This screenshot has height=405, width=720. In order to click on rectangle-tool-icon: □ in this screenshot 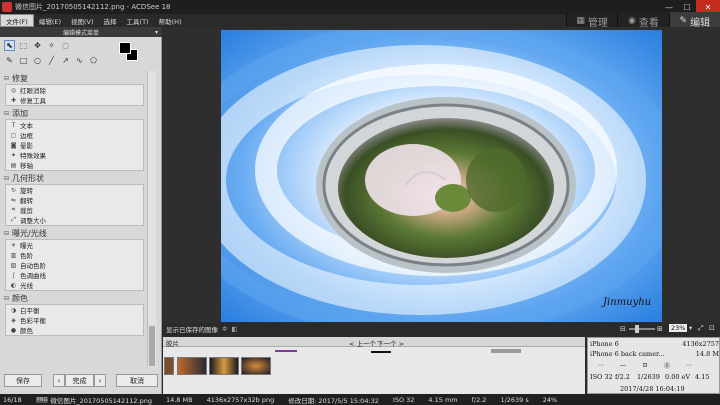, I will do `click(23, 60)`.